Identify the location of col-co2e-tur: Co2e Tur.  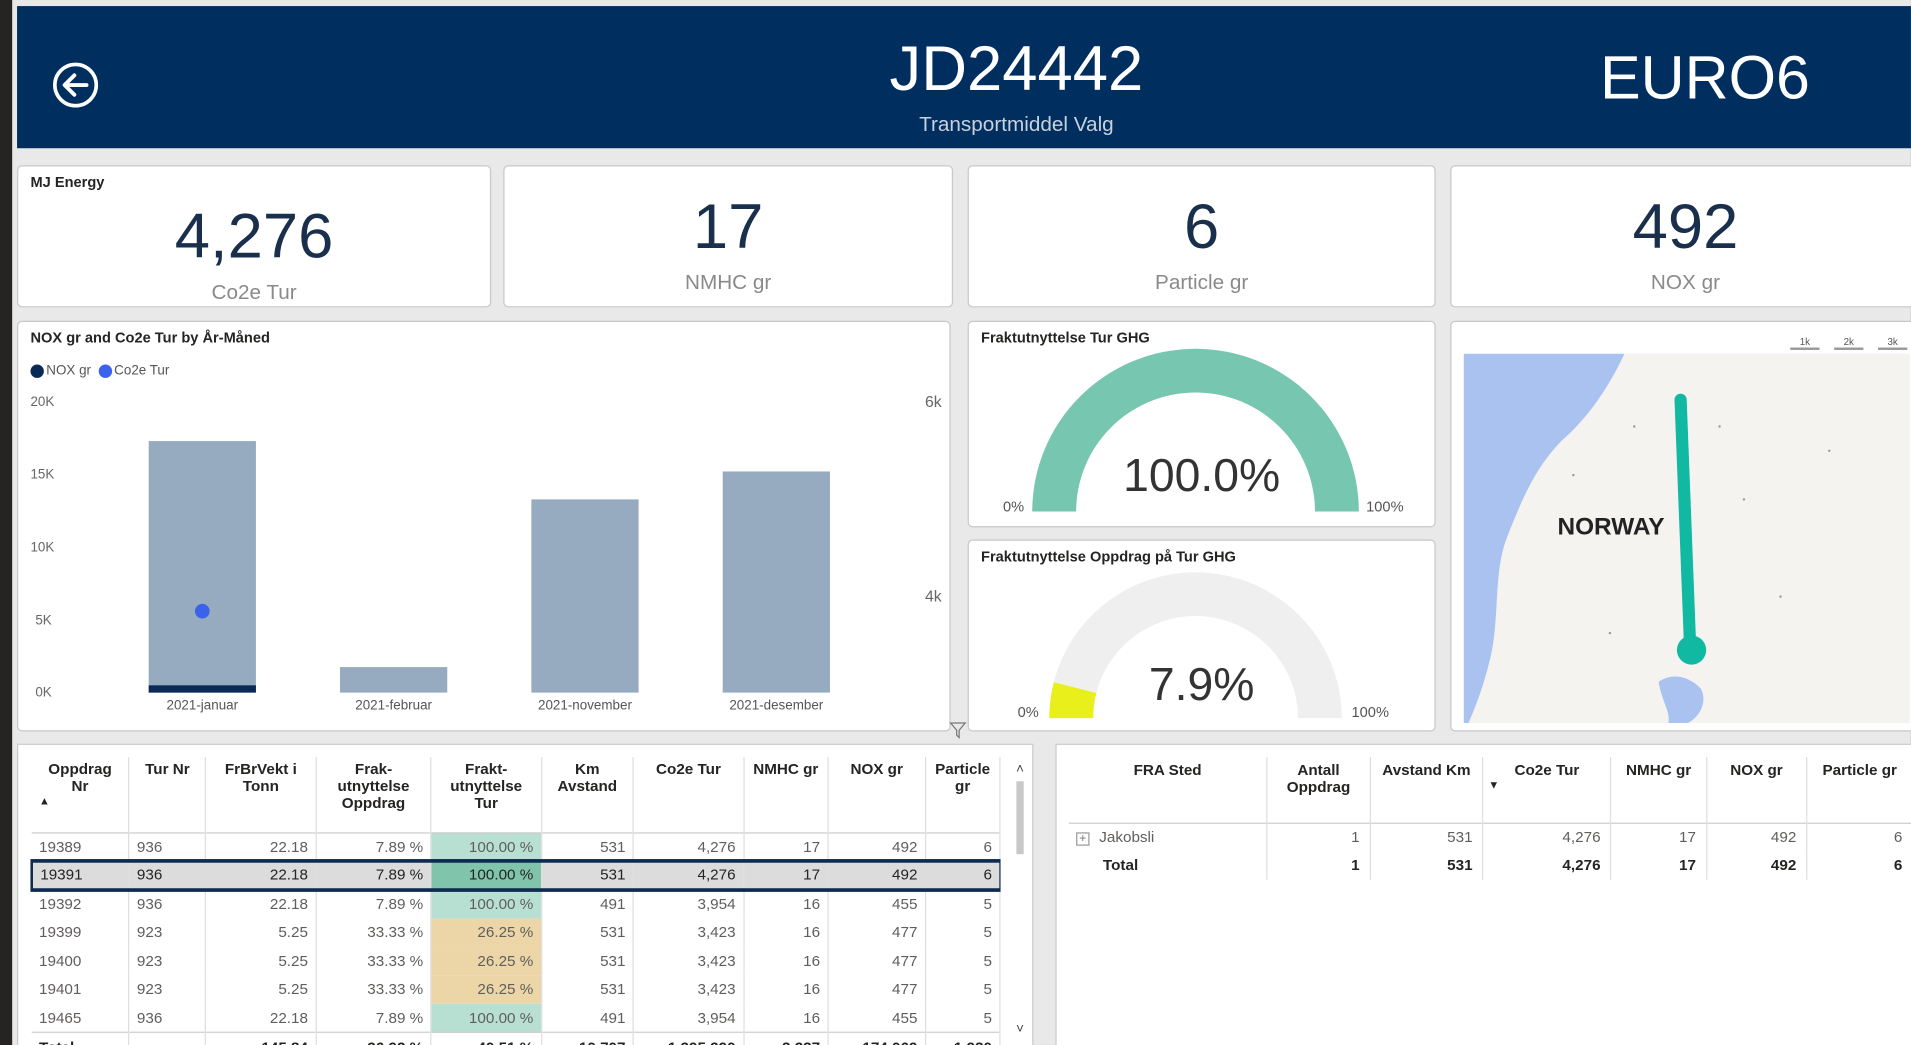
(689, 795).